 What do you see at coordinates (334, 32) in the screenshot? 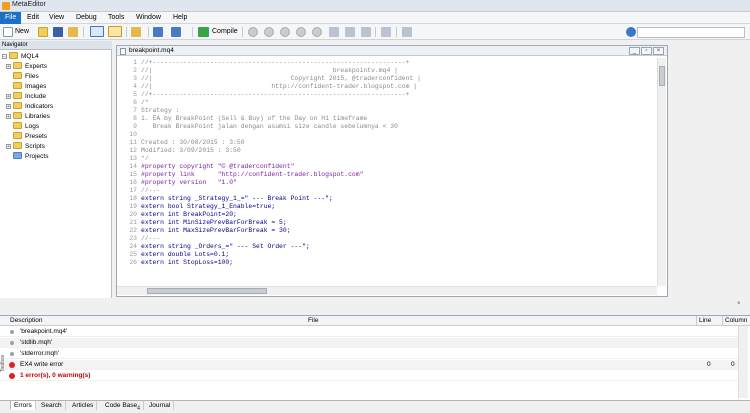
I see `step-over-icon` at bounding box center [334, 32].